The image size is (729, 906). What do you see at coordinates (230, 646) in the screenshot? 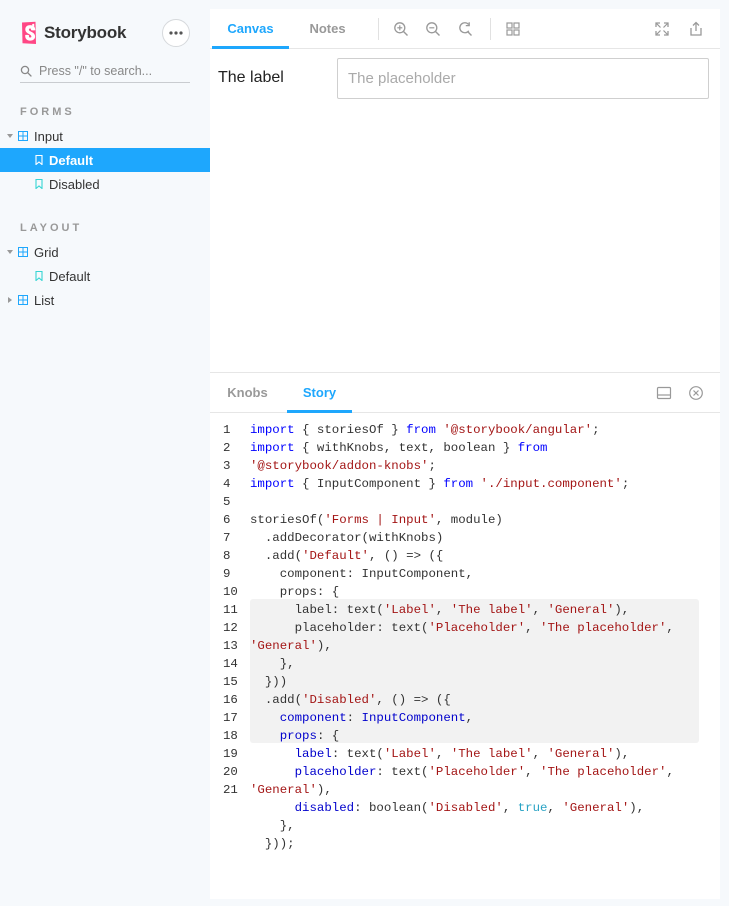
I see `line-number: 13` at bounding box center [230, 646].